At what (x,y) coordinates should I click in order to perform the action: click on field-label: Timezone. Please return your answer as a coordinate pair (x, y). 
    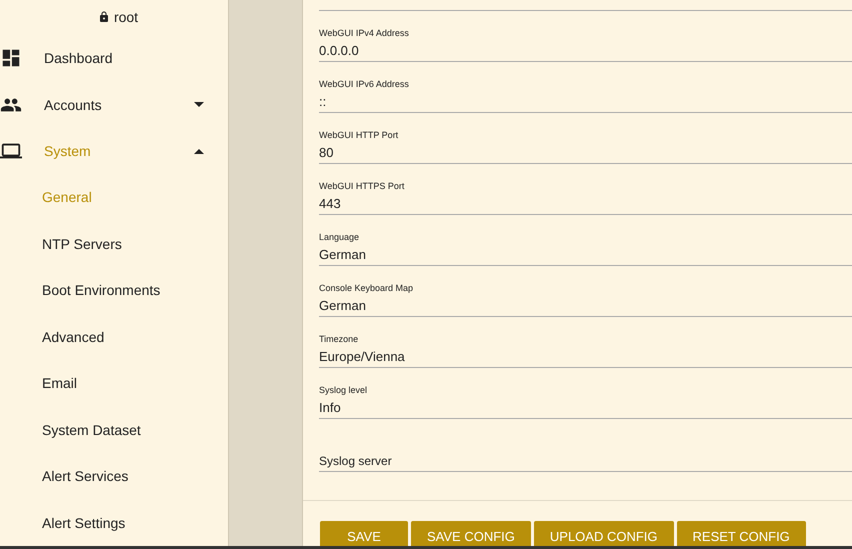
    Looking at the image, I should click on (339, 339).